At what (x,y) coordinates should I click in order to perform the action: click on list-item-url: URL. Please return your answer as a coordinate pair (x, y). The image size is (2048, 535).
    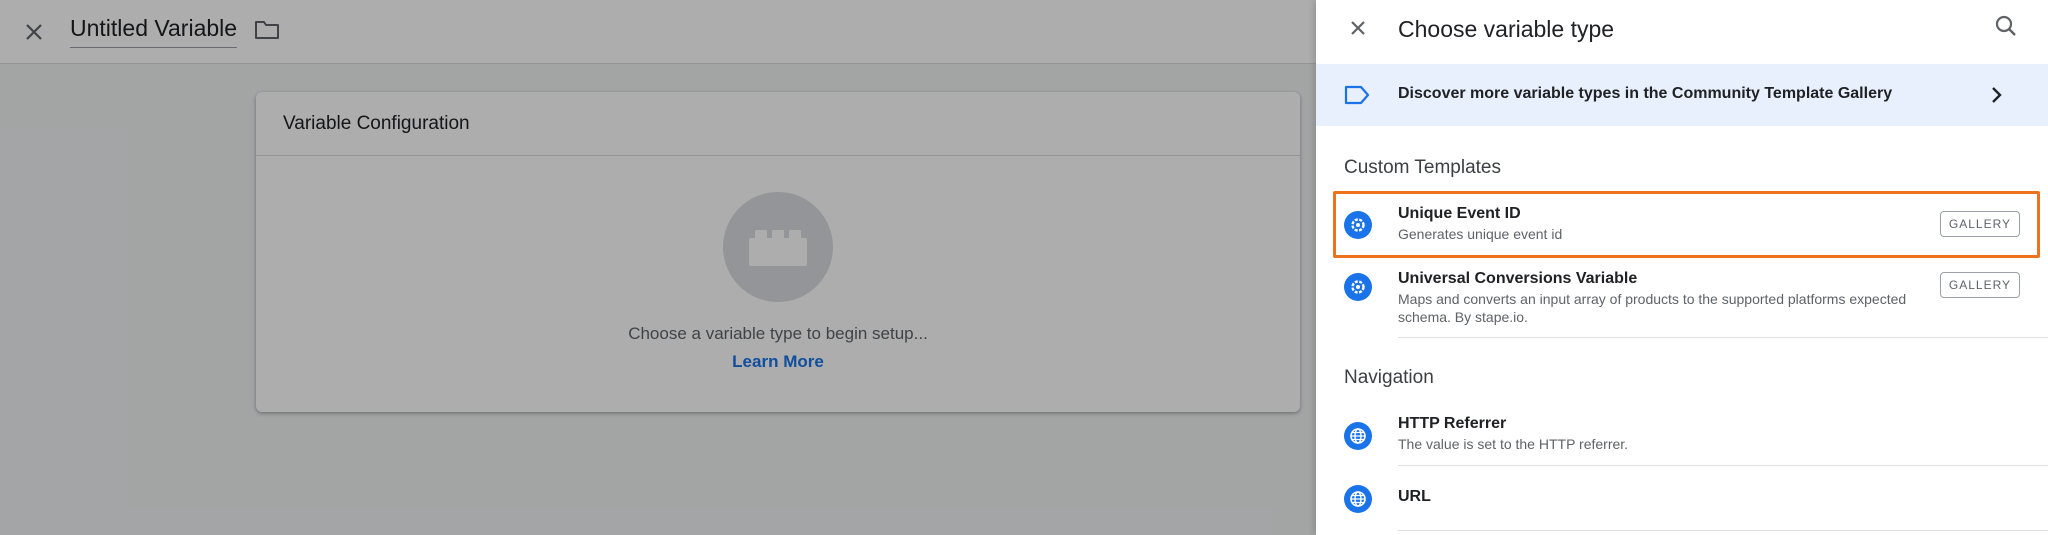
    Looking at the image, I should click on (1682, 503).